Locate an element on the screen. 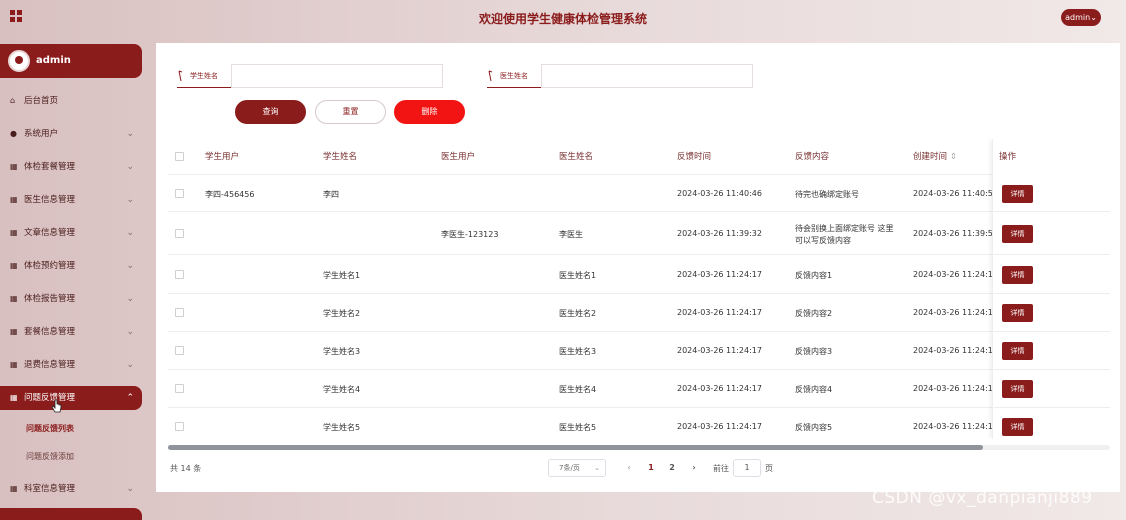 This screenshot has height=520, width=1126. sidebar-item: ▦ 体检报告管理 ⌄ is located at coordinates (71, 299).